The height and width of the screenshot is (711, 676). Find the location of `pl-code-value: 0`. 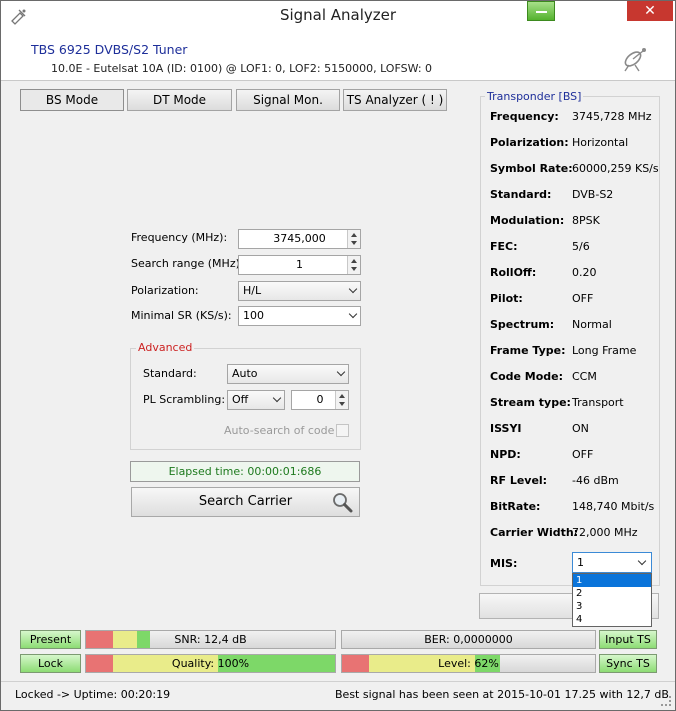

pl-code-value: 0 is located at coordinates (320, 399).